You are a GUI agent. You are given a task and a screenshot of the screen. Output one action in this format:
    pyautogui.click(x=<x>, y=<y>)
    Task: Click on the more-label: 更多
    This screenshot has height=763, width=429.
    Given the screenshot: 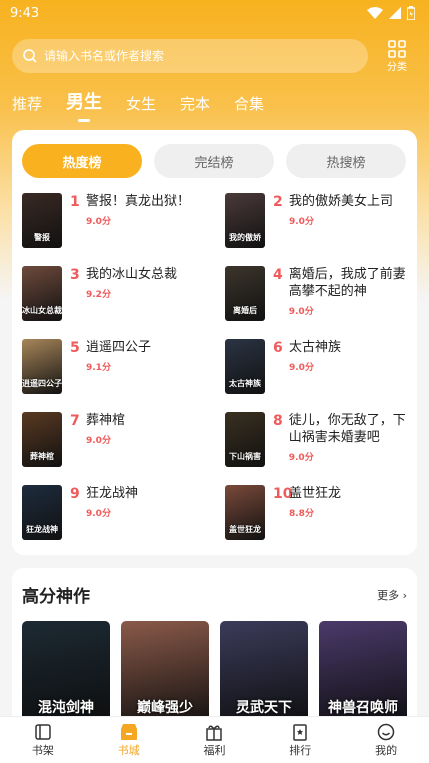 What is the action you would take?
    pyautogui.click(x=388, y=595)
    